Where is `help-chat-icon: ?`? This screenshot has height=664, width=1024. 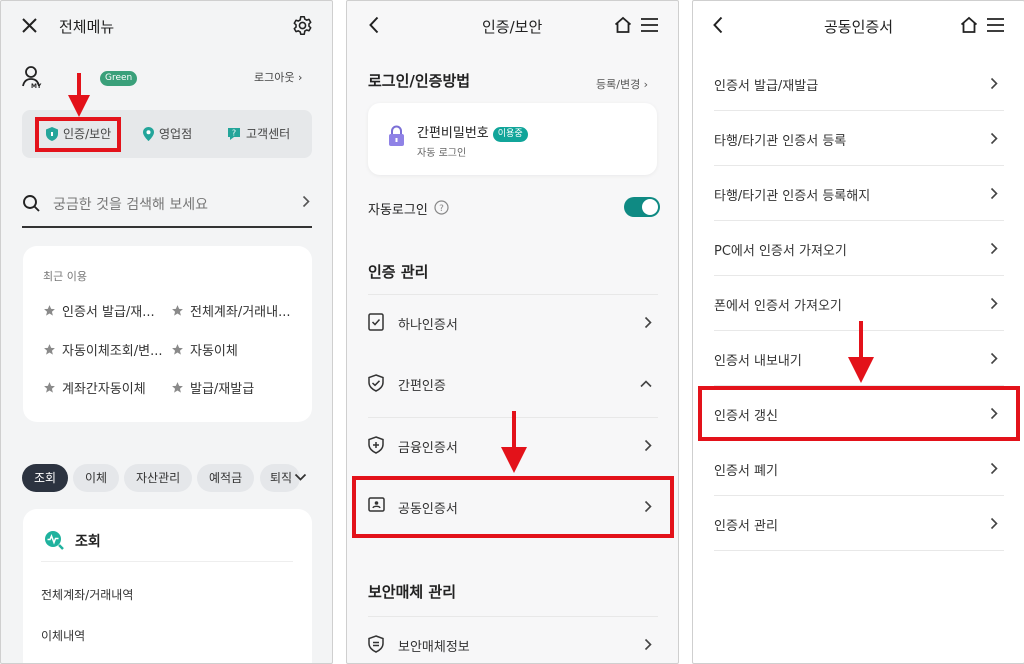 help-chat-icon: ? is located at coordinates (234, 134).